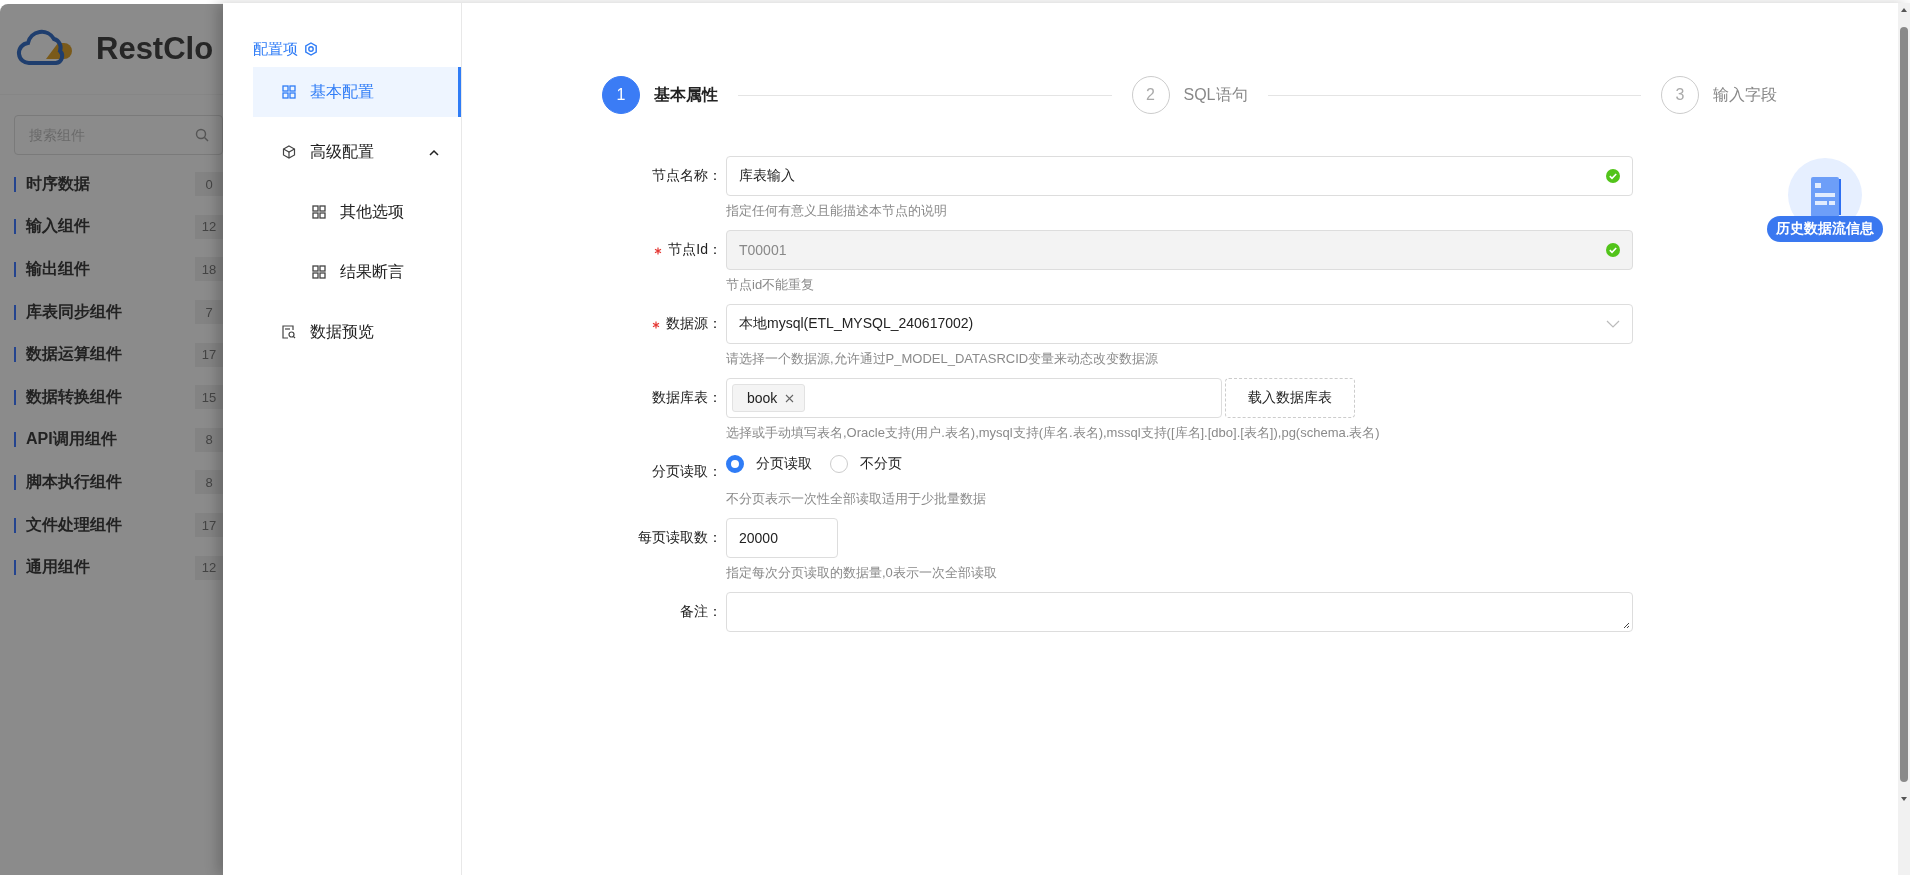 This screenshot has width=1910, height=875. Describe the element at coordinates (771, 285) in the screenshot. I see `field-hint: 节点id不能重复` at that location.